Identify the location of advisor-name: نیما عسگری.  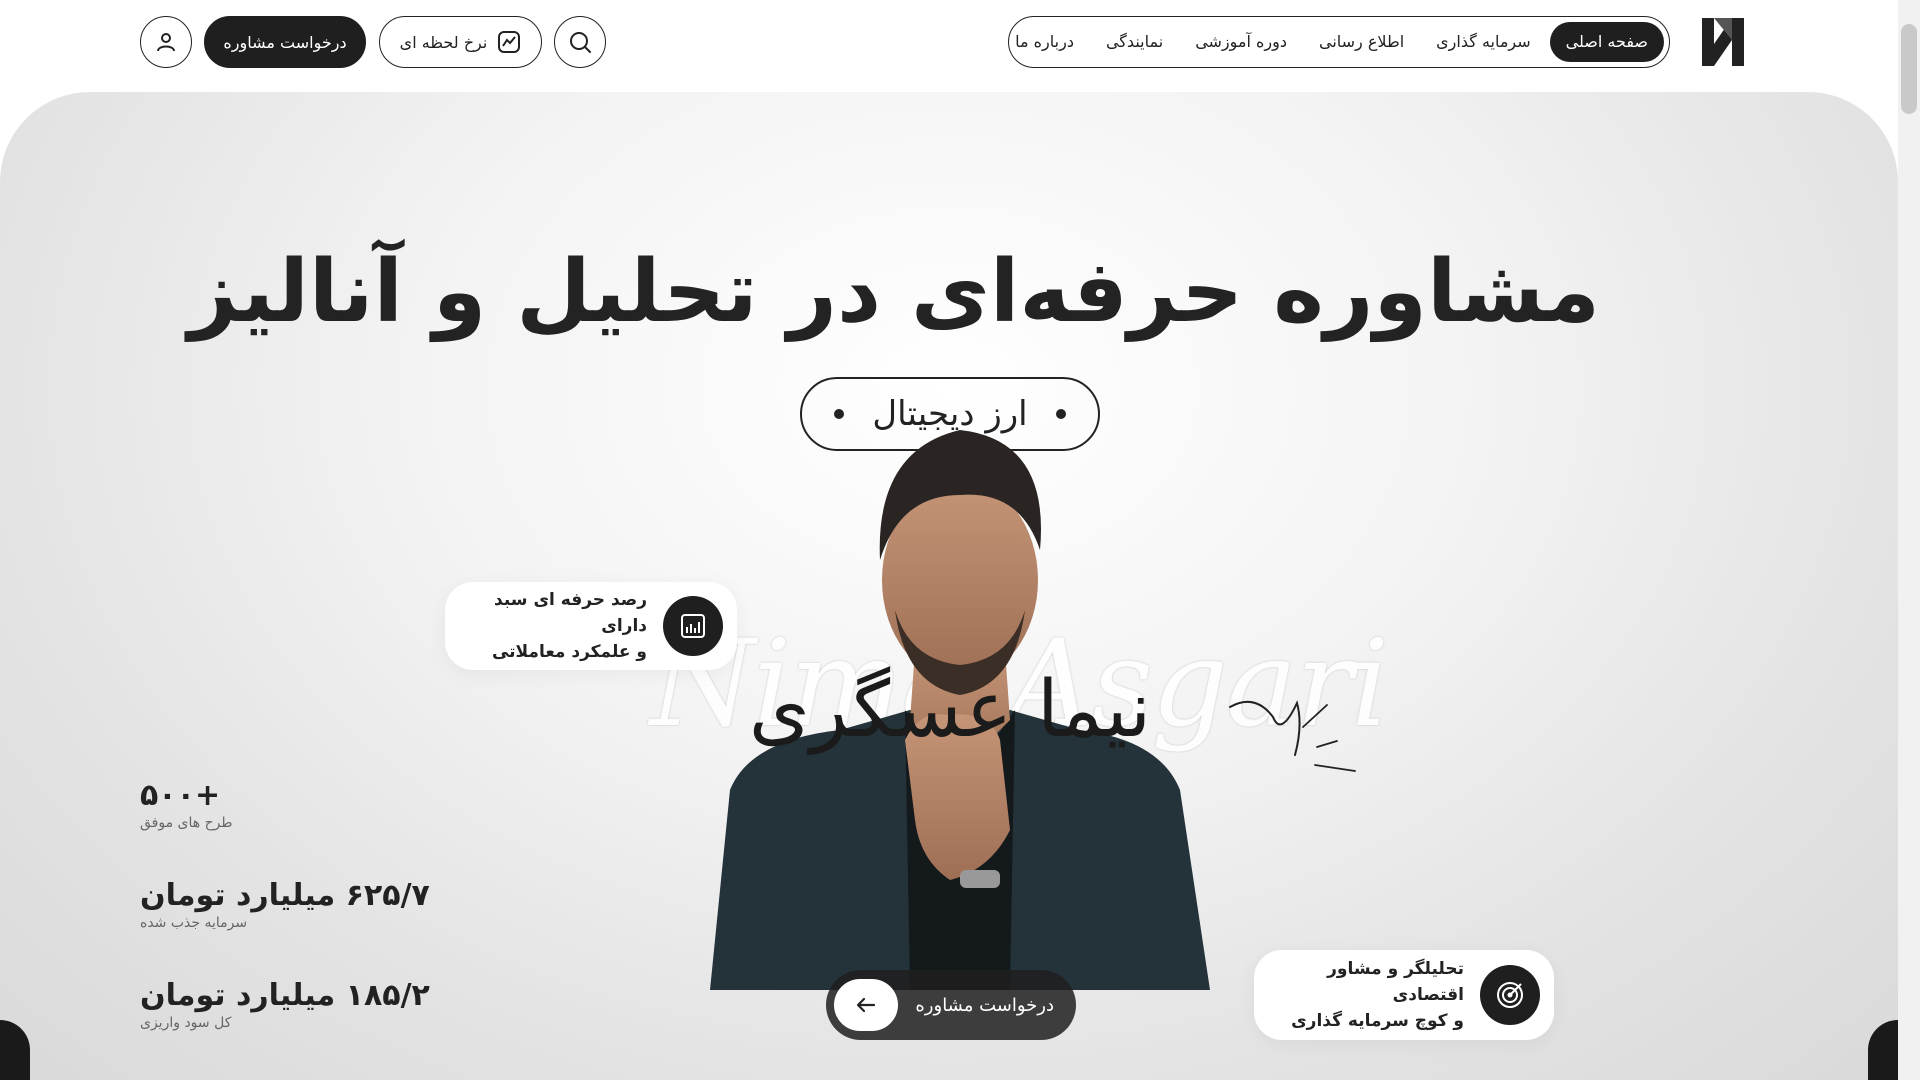
(950, 710).